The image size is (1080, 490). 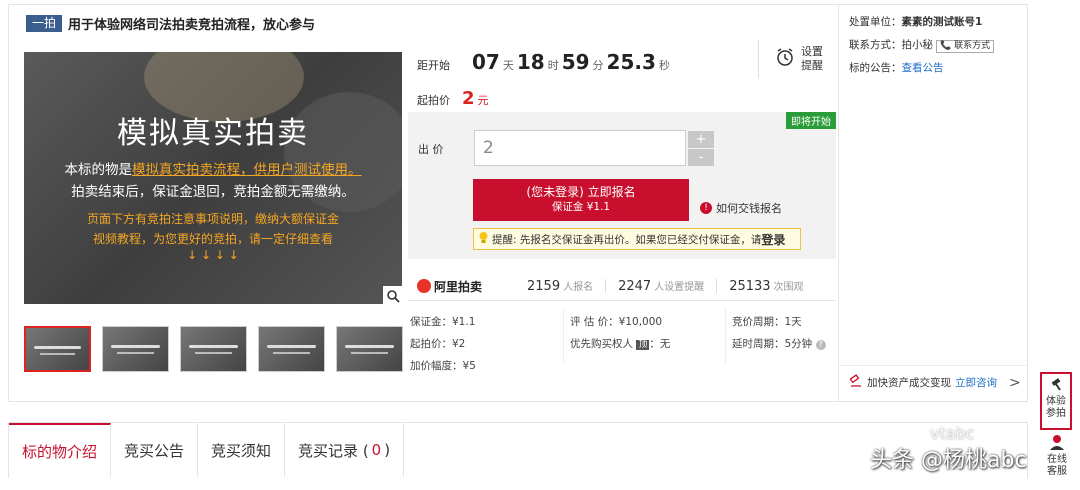 What do you see at coordinates (242, 450) in the screenshot?
I see `tab-auction-rules: 竞买须知` at bounding box center [242, 450].